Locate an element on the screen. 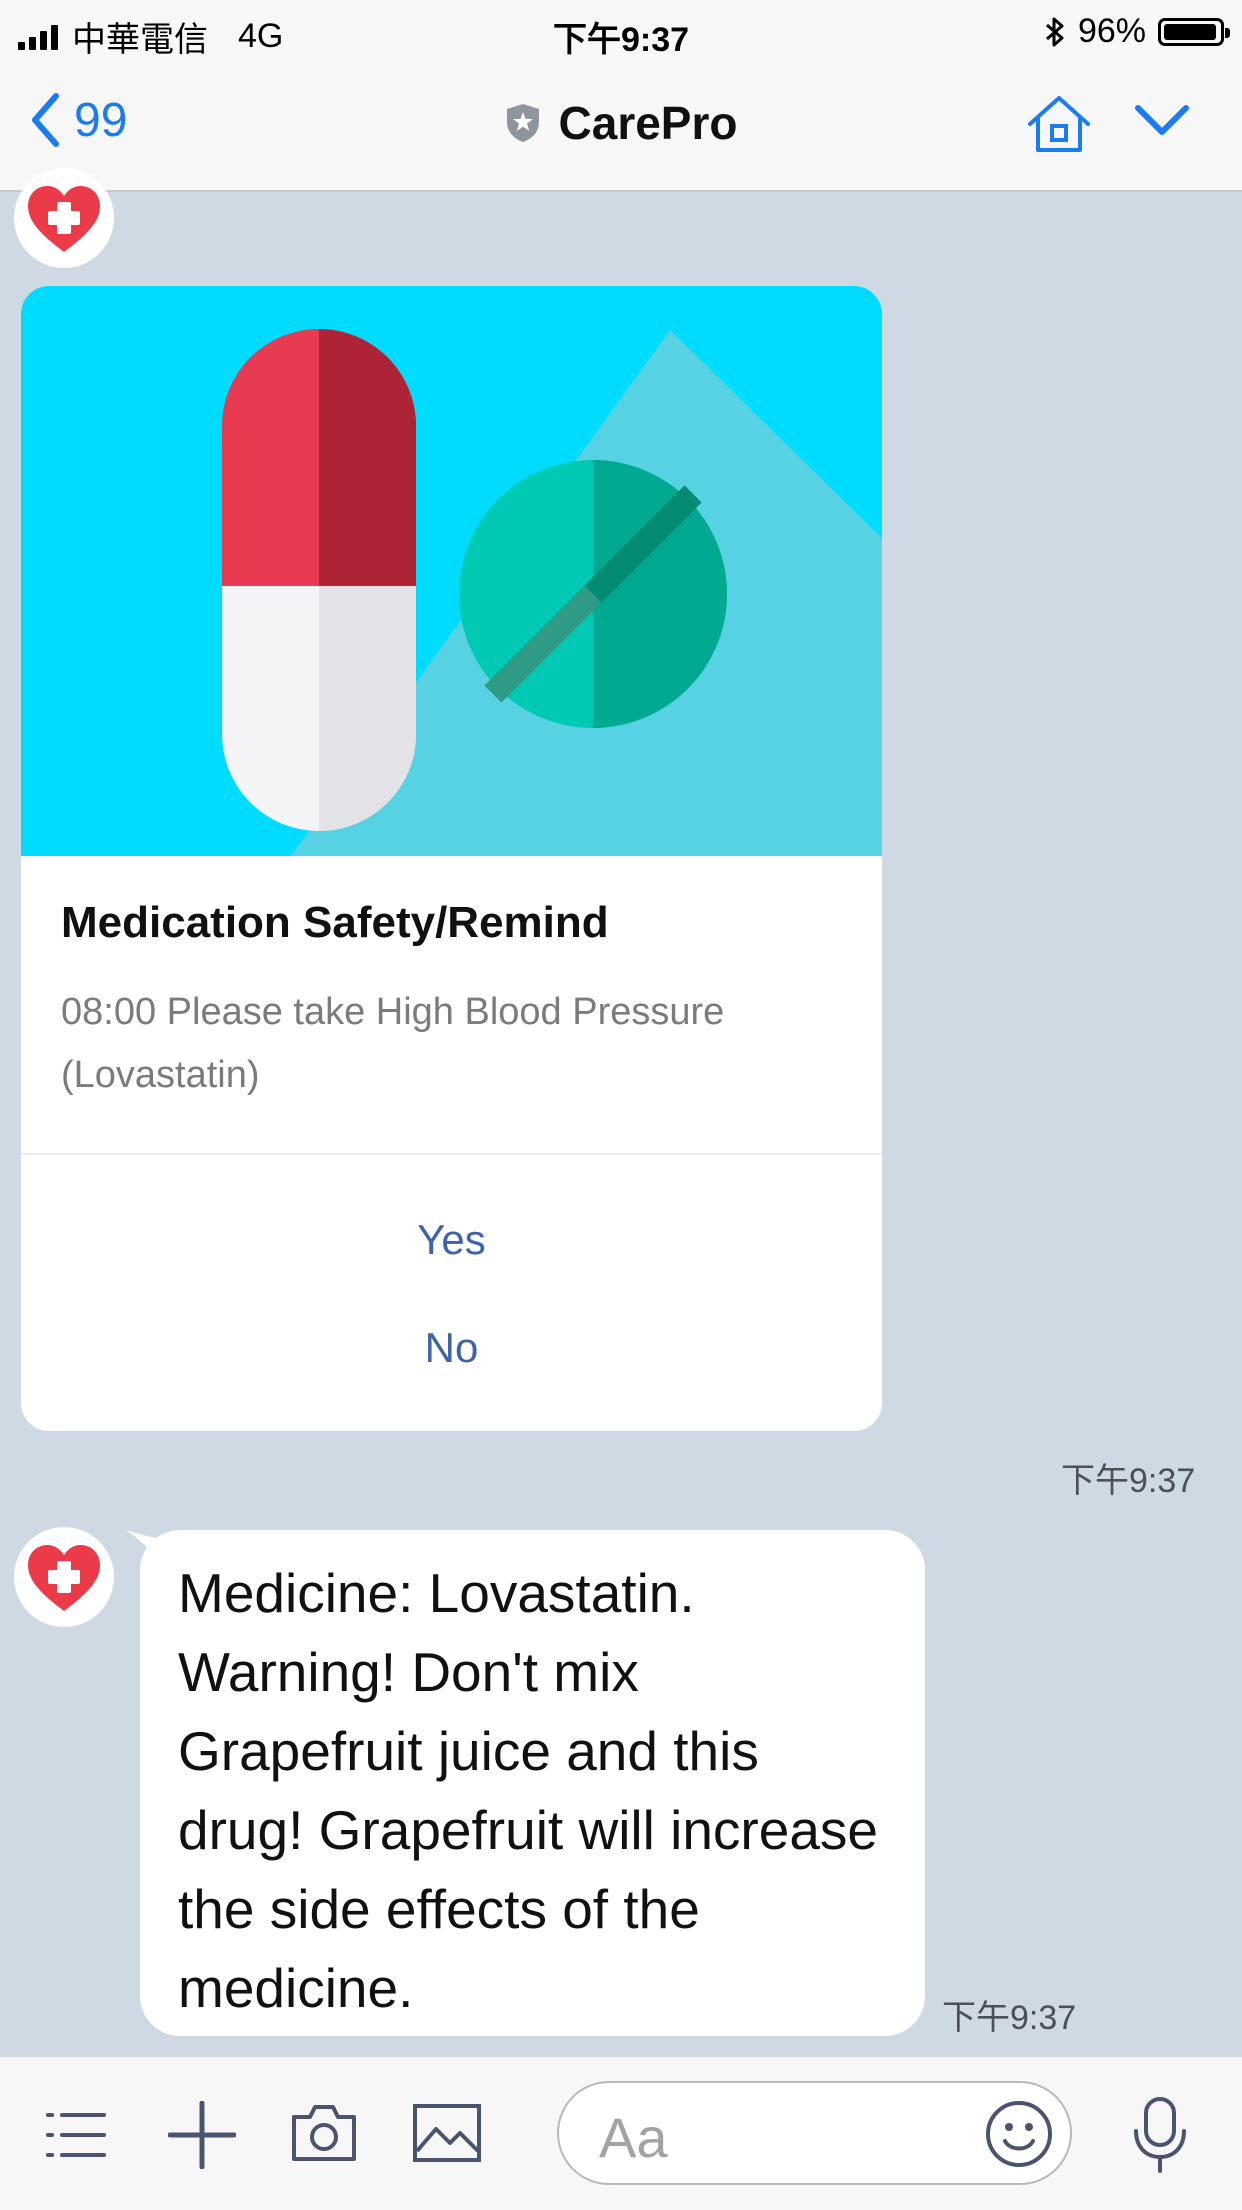  battery-percent: 96% is located at coordinates (1111, 31).